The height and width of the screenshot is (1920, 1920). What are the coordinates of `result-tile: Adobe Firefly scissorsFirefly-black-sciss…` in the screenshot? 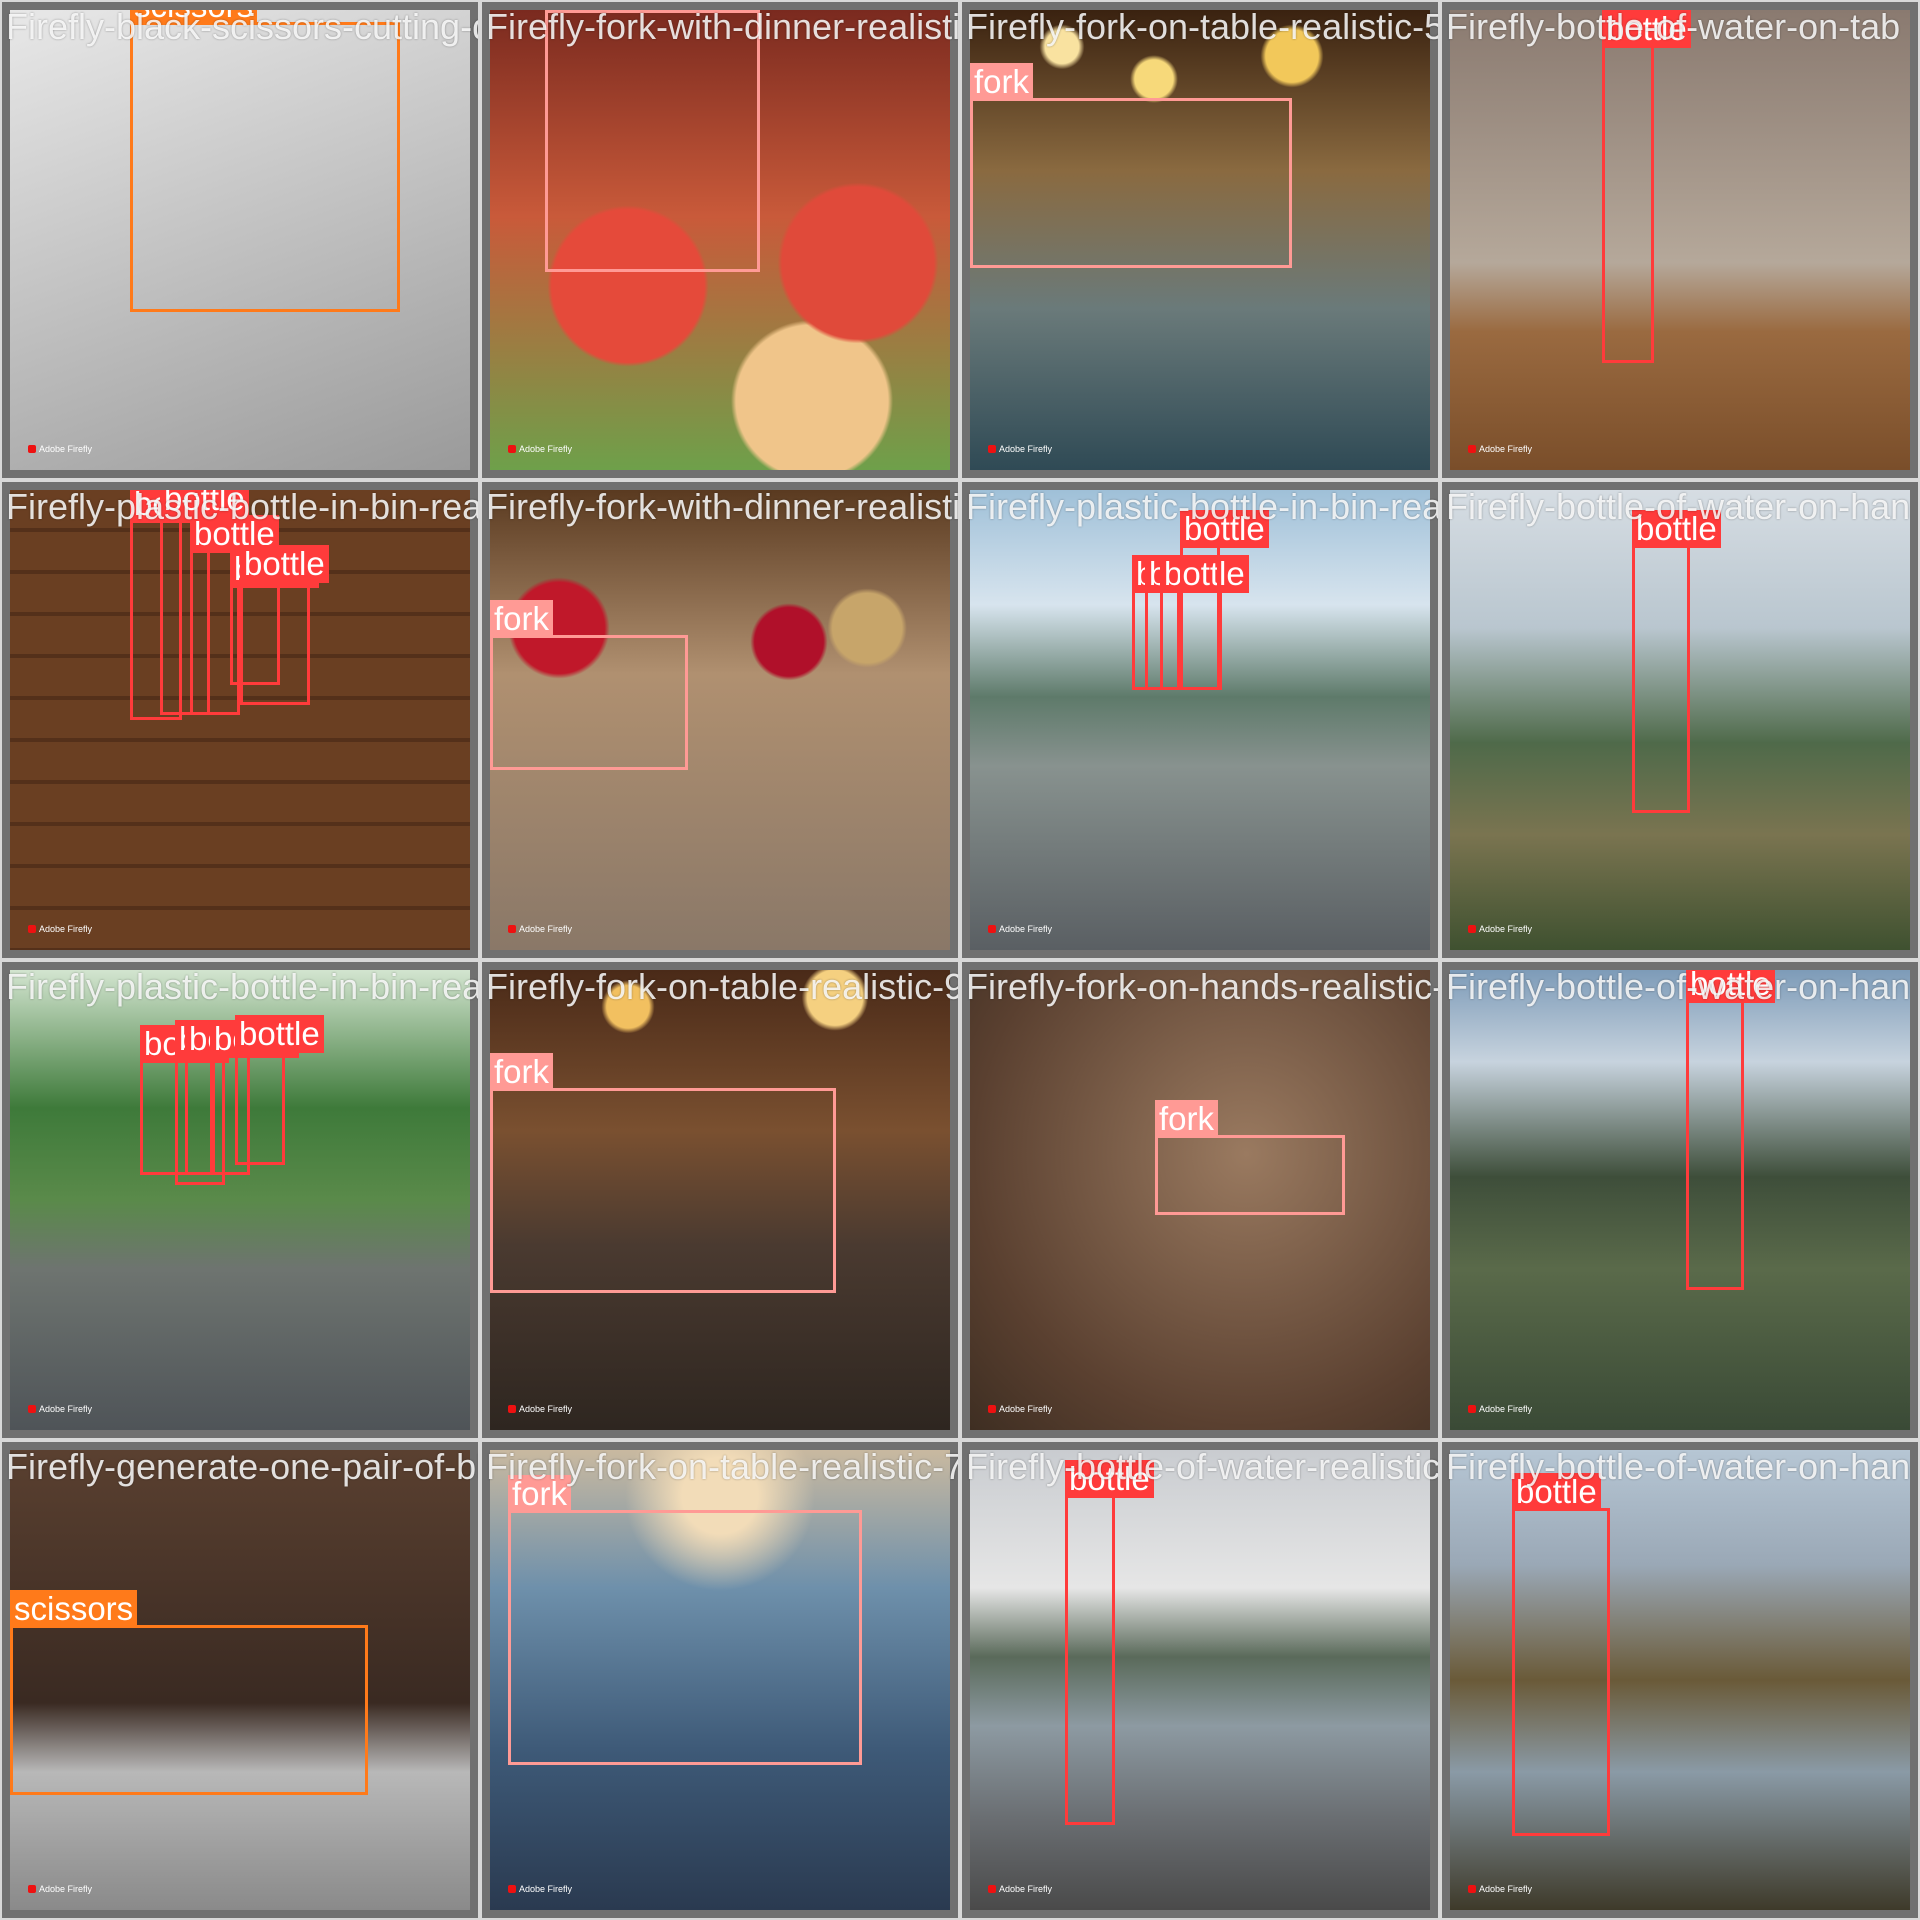 It's located at (240, 240).